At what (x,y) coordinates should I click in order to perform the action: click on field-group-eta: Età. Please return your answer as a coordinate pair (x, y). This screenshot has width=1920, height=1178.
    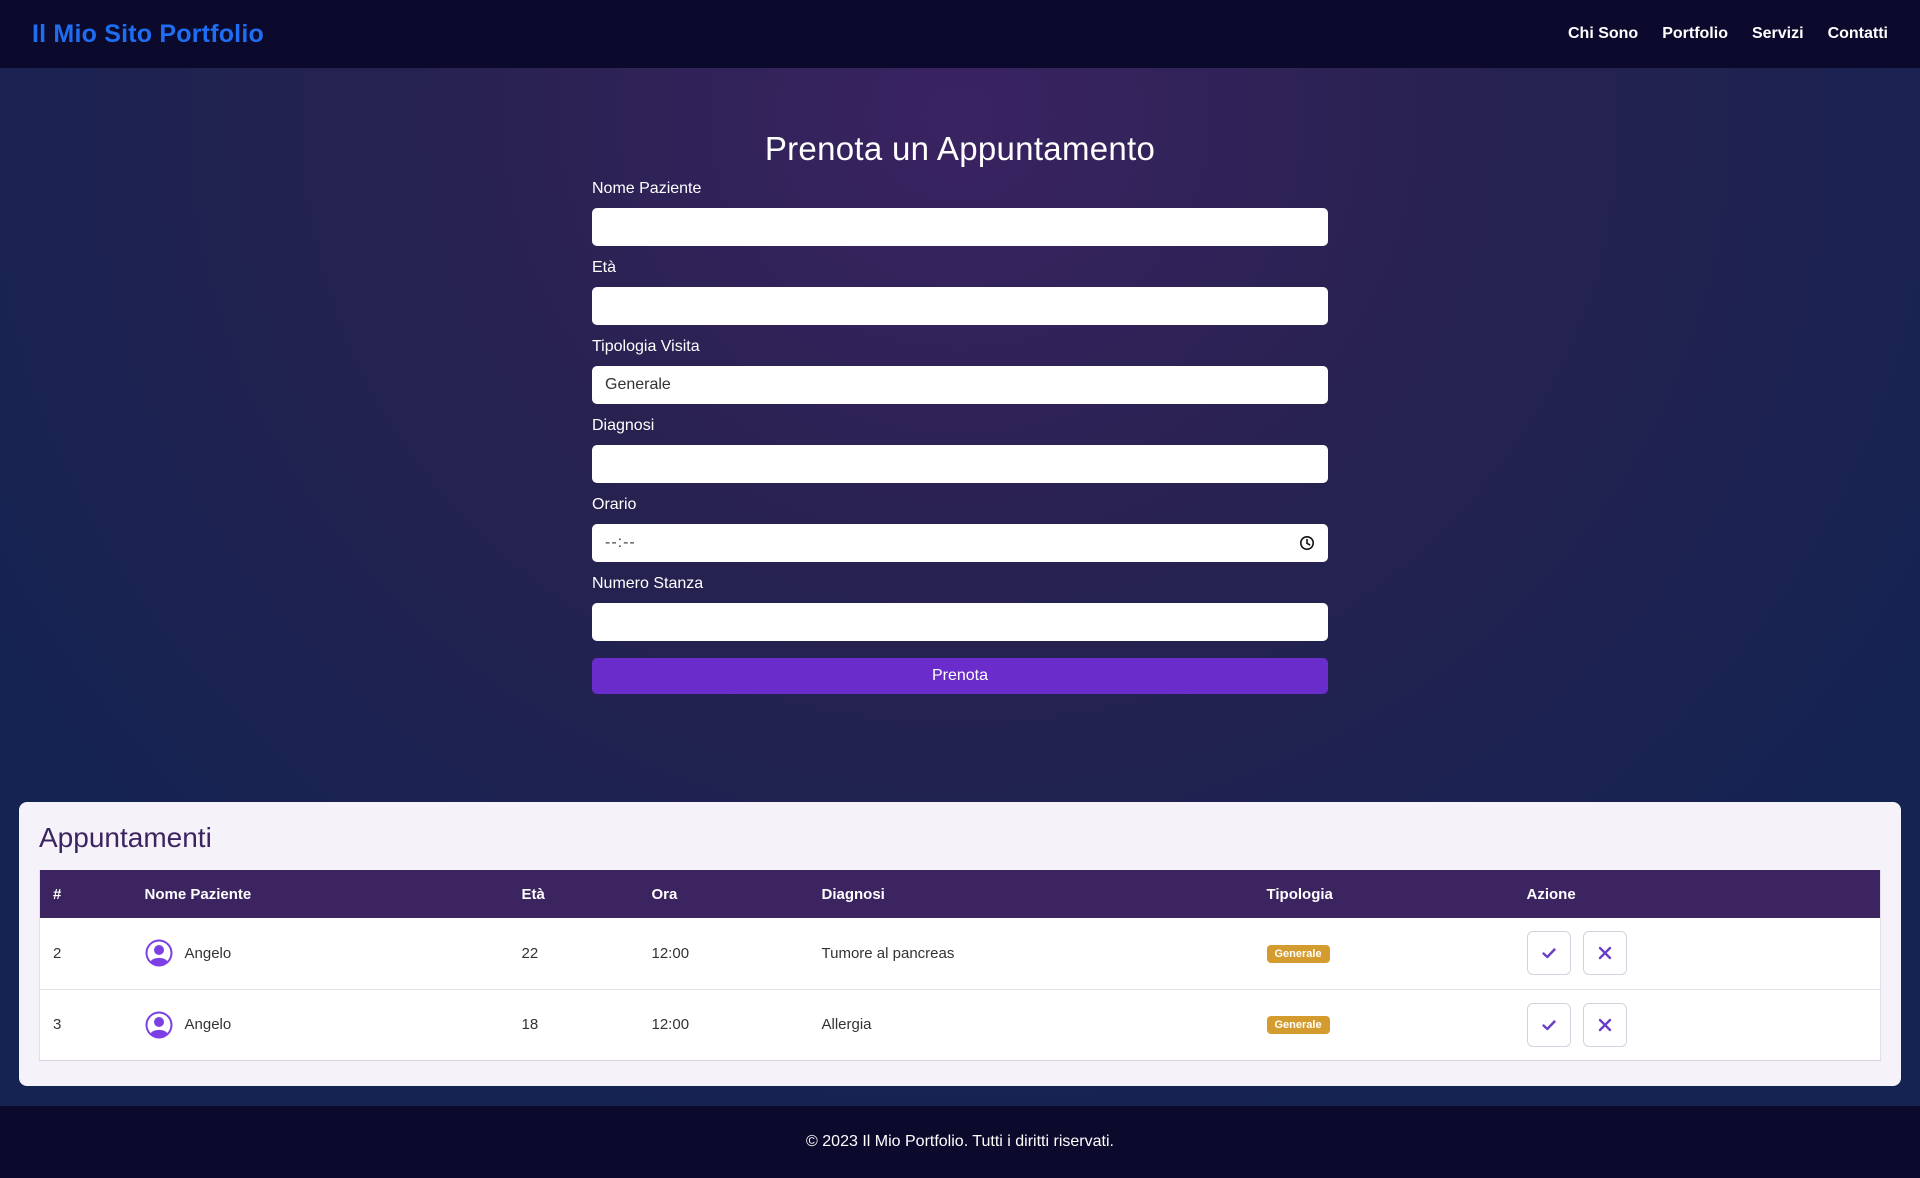
    Looking at the image, I should click on (960, 292).